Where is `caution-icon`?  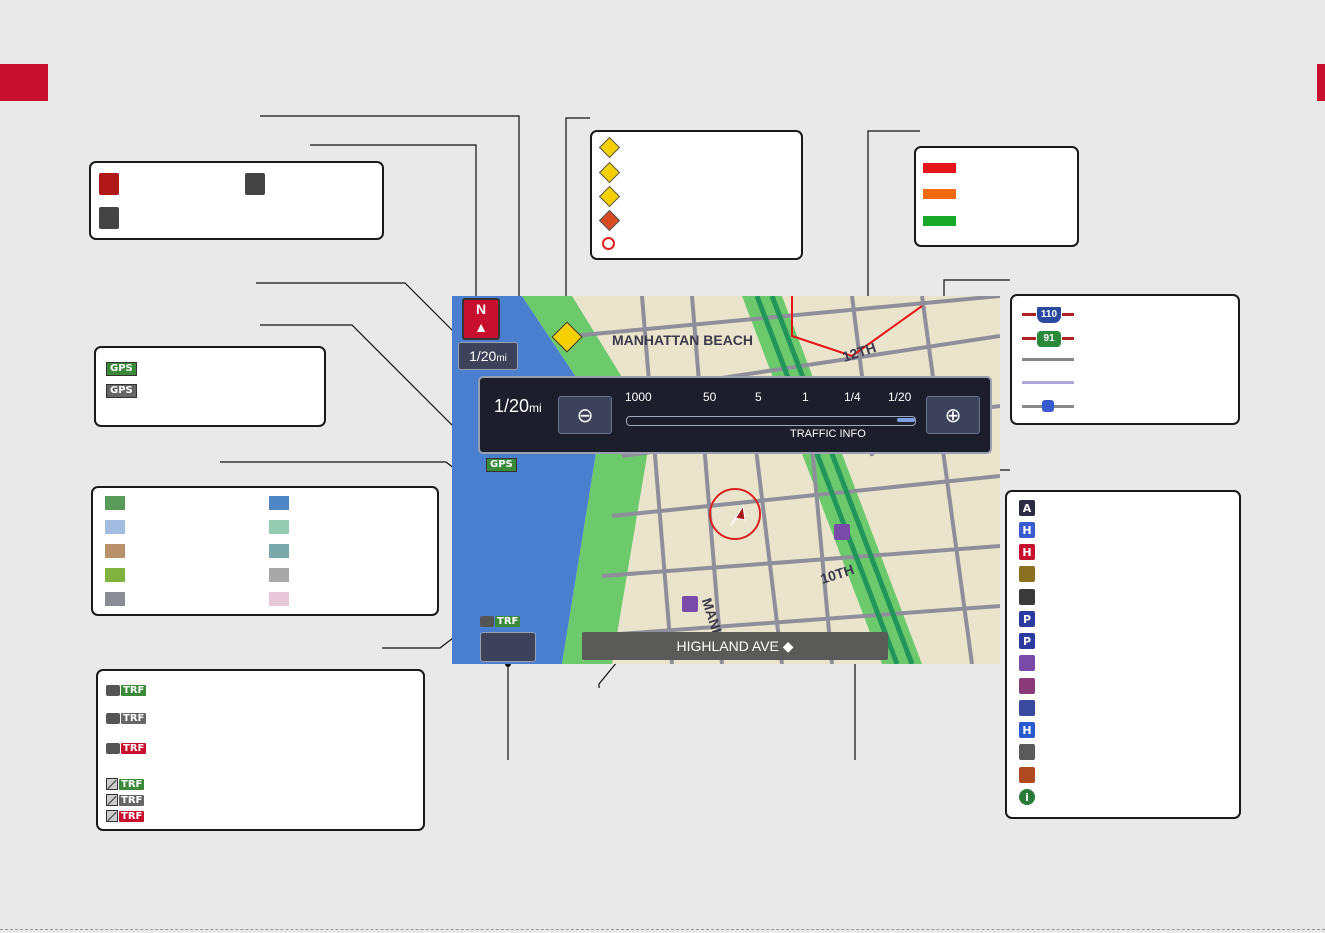 caution-icon is located at coordinates (609, 172).